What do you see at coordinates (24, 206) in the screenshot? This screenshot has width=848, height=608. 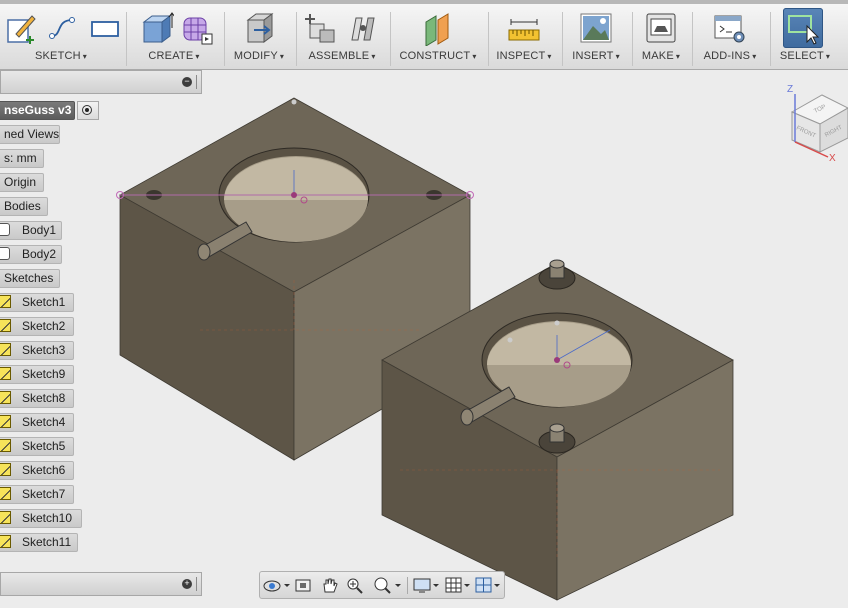 I see `bodies-node: Bodies` at bounding box center [24, 206].